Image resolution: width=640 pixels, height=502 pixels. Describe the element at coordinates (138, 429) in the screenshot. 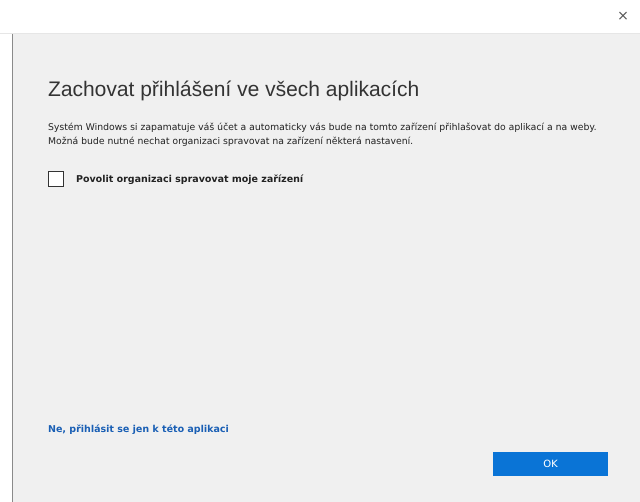

I see `sign-in-app-only-link: Ne, přihlásit se jen k této aplikaci` at that location.